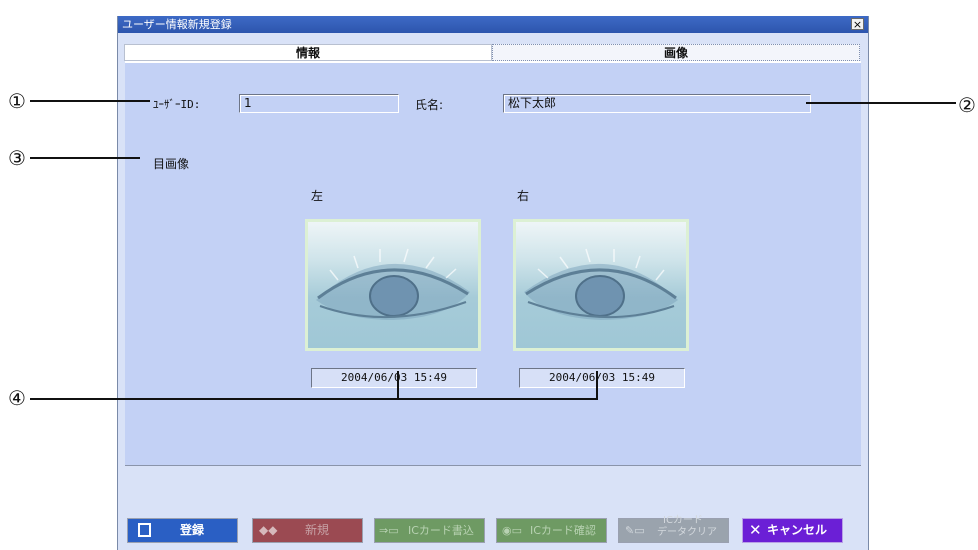  What do you see at coordinates (317, 196) in the screenshot?
I see `left-eye-label: 左` at bounding box center [317, 196].